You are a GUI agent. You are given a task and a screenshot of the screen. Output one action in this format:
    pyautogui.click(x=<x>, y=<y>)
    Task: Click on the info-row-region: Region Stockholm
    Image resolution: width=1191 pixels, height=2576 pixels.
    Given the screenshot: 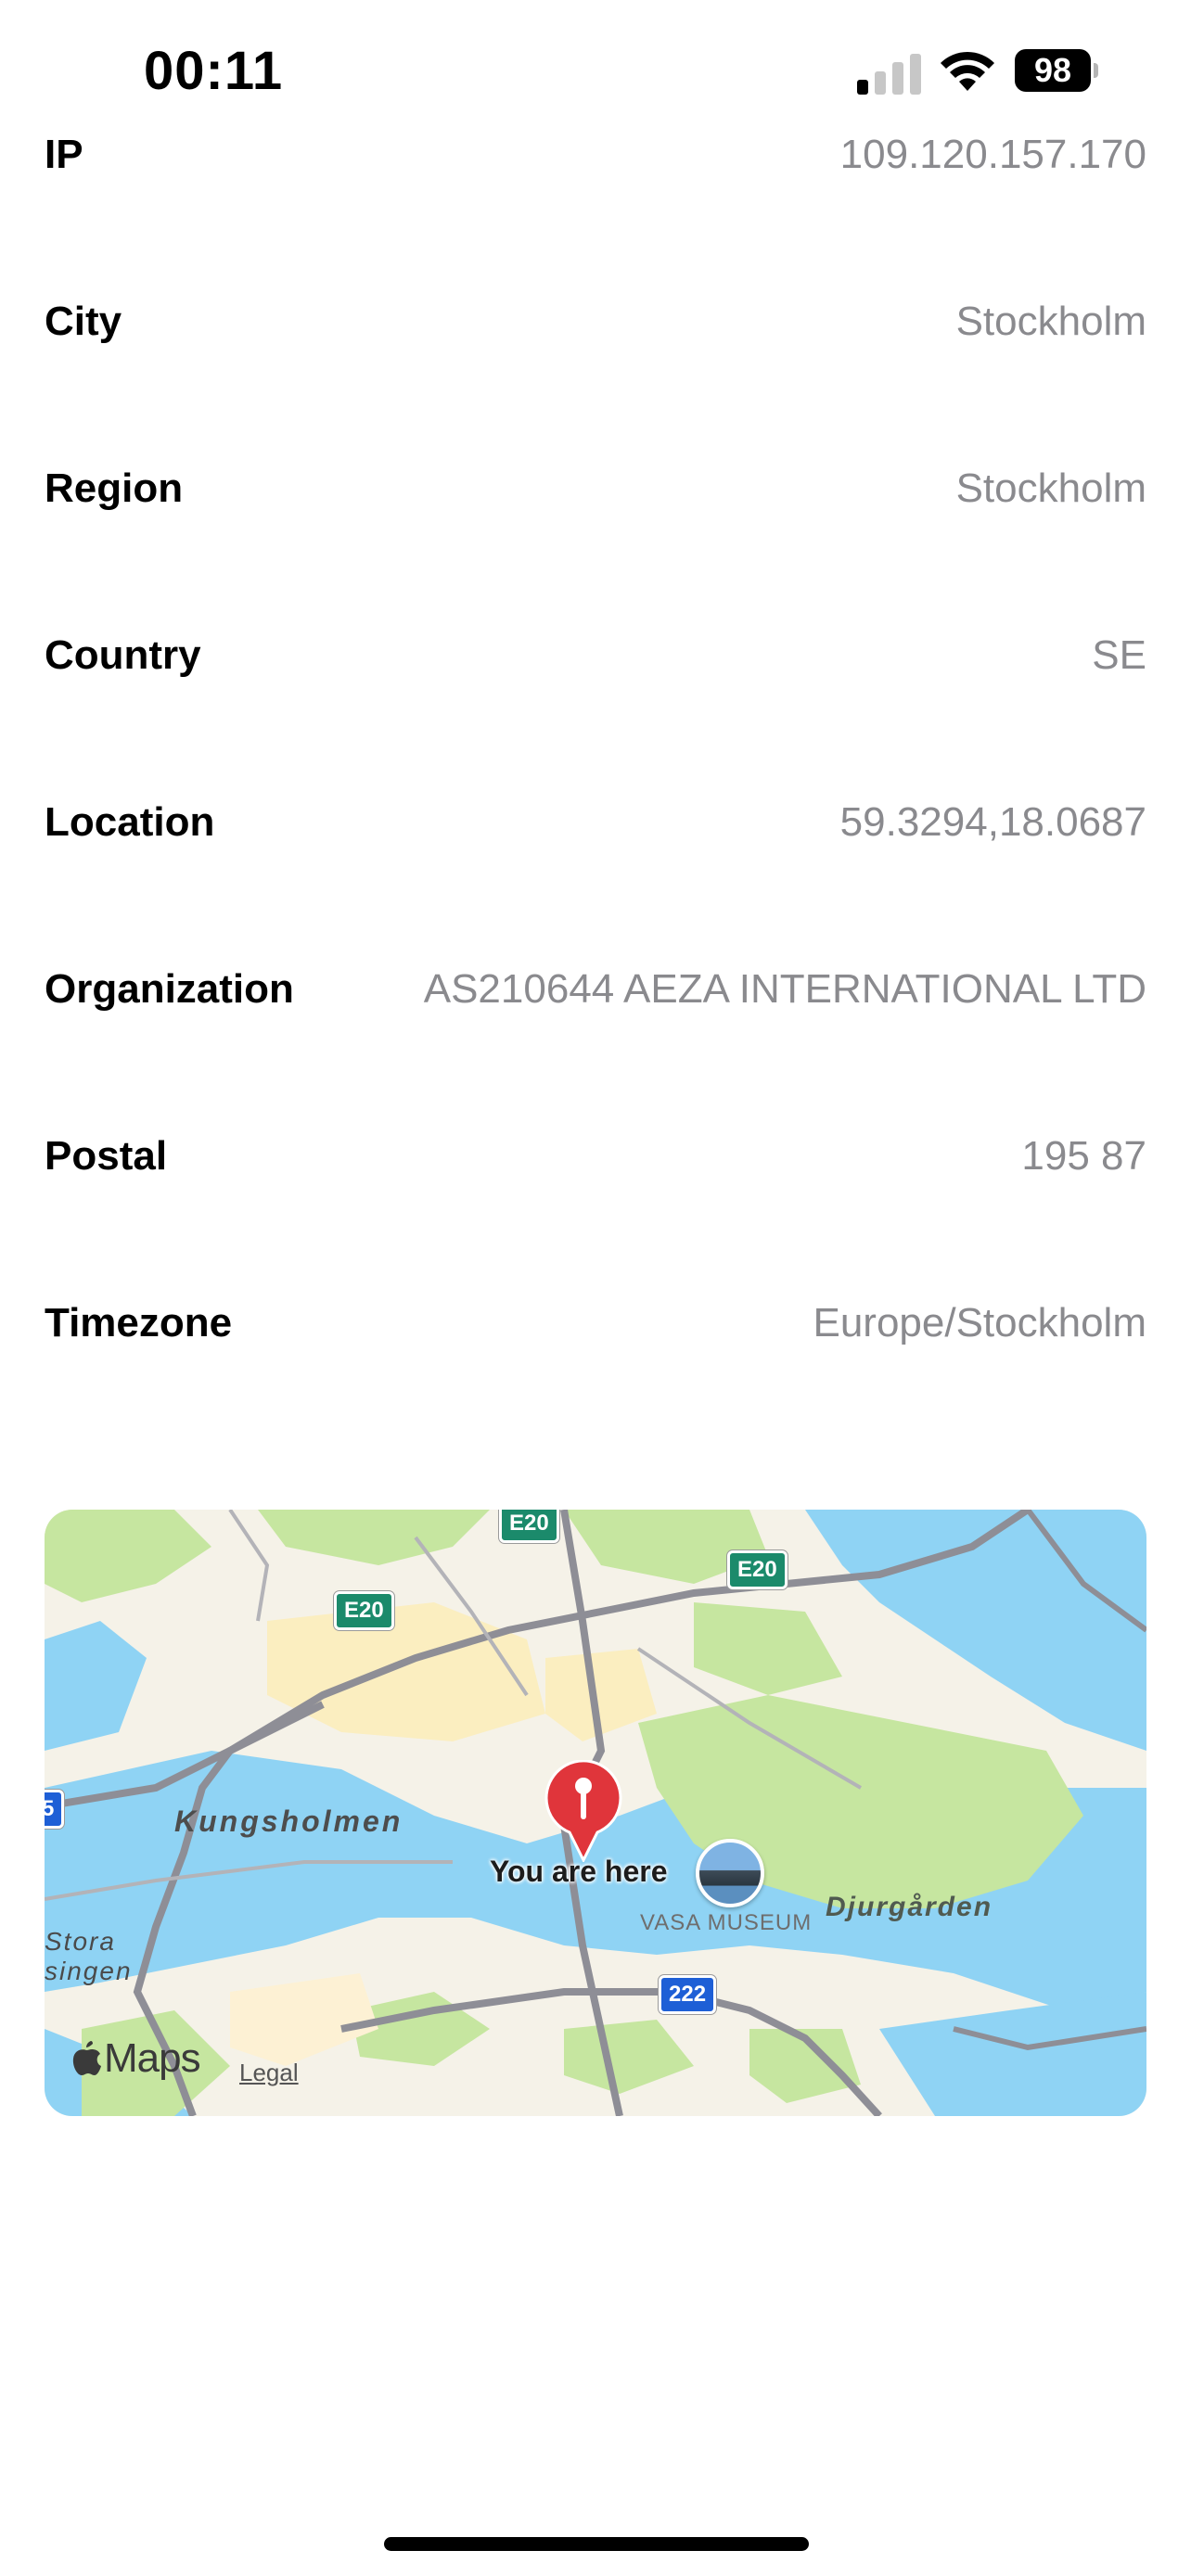 What is the action you would take?
    pyautogui.click(x=595, y=535)
    